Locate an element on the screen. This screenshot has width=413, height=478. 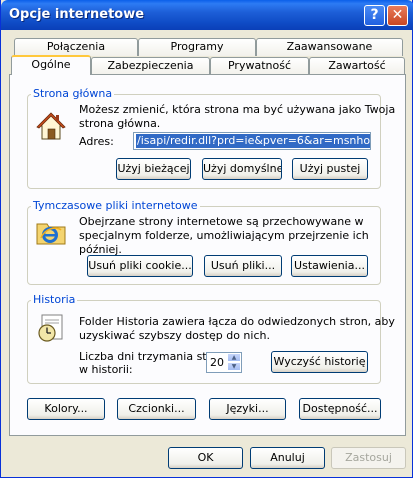
history-days-stepper: 20 ▲ ▼ is located at coordinates (224, 362).